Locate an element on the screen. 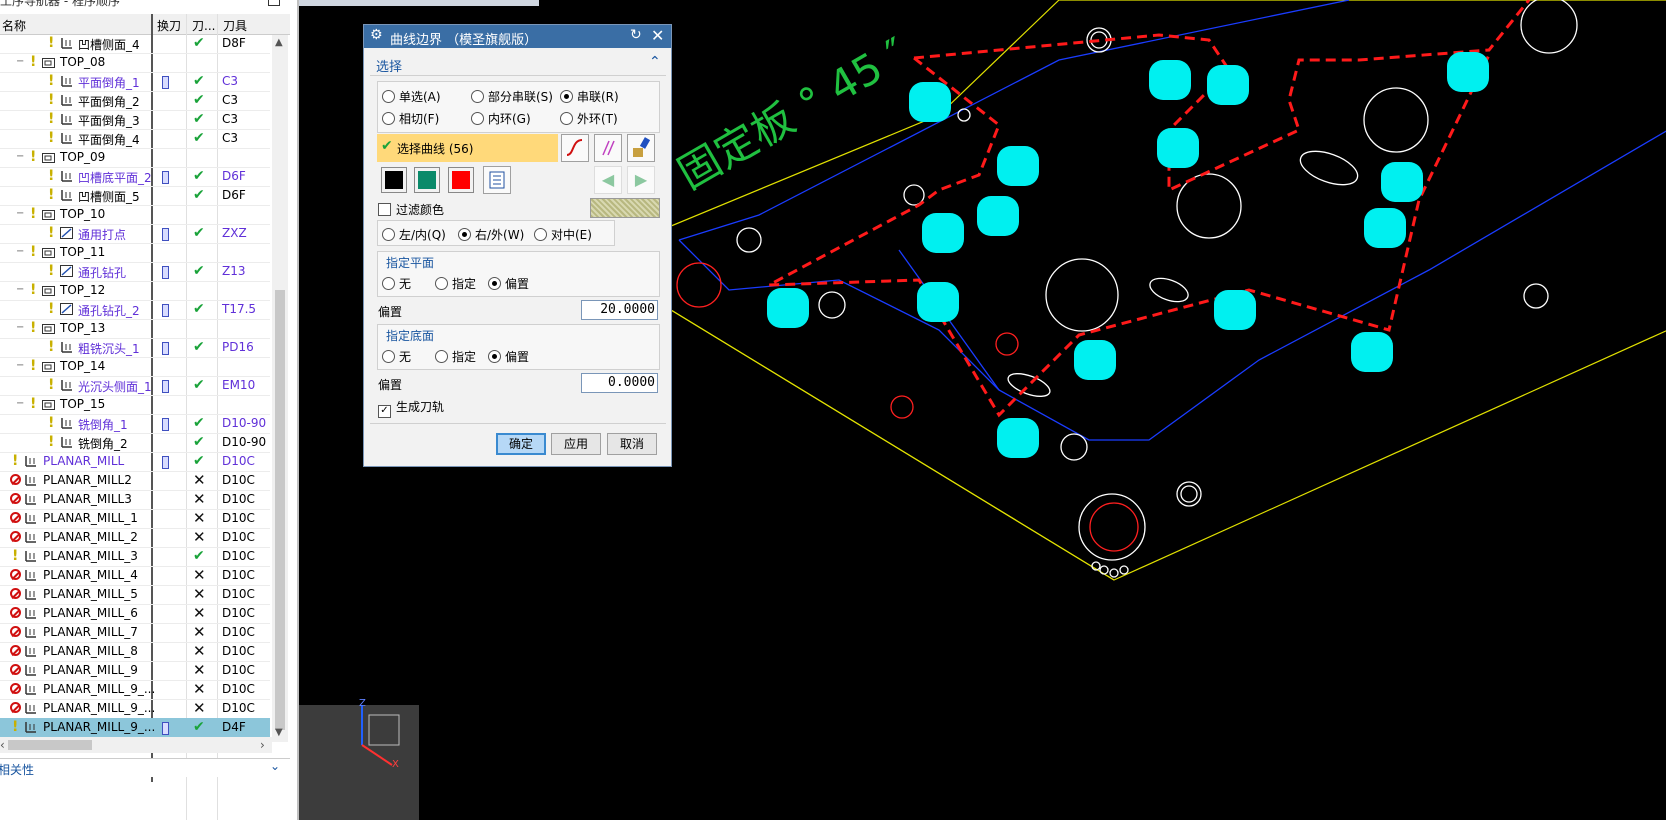 This screenshot has width=1666, height=820. curve-rule-button is located at coordinates (575, 148).